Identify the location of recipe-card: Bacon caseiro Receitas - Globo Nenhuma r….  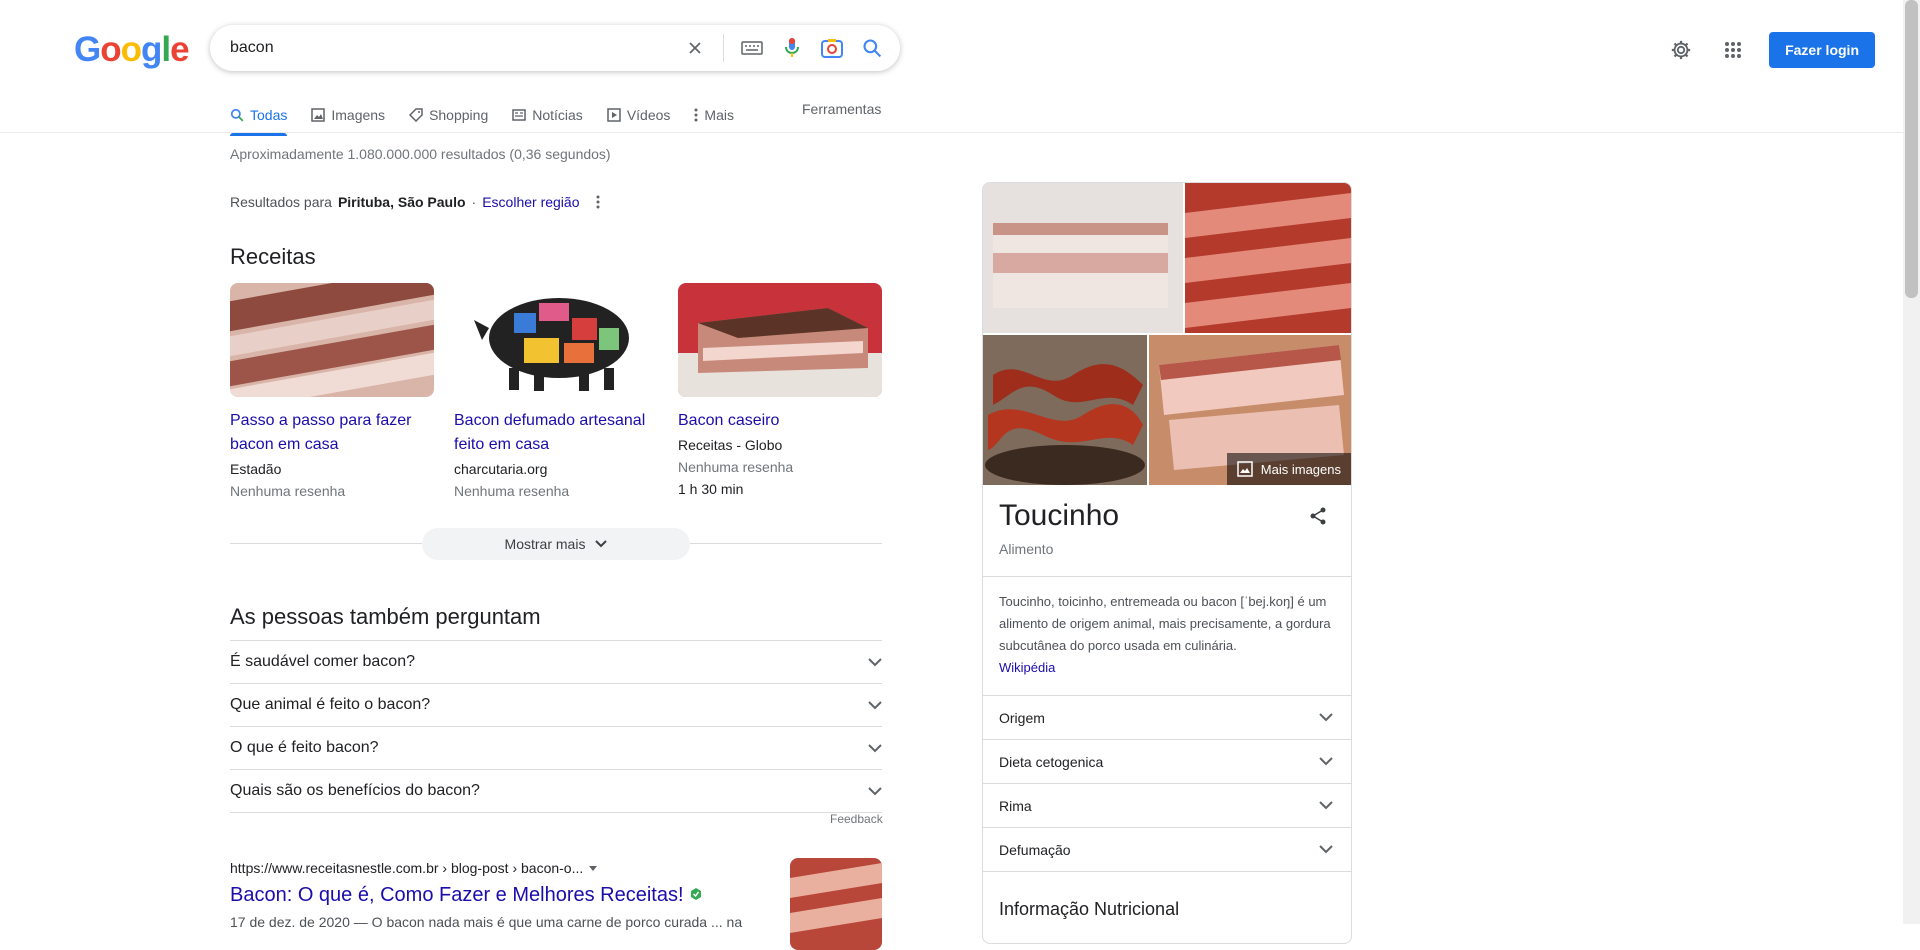
(780, 390).